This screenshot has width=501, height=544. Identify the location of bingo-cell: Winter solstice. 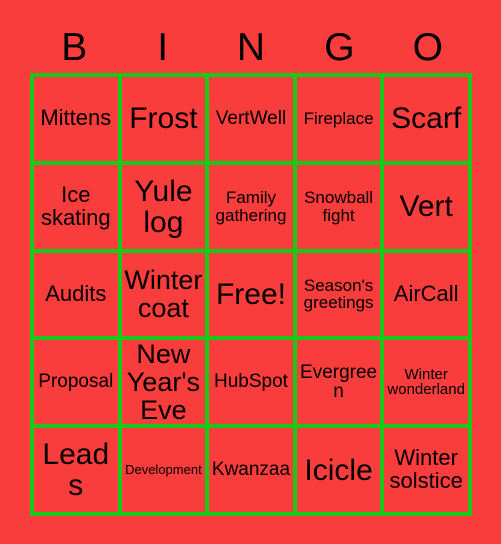
(428, 472).